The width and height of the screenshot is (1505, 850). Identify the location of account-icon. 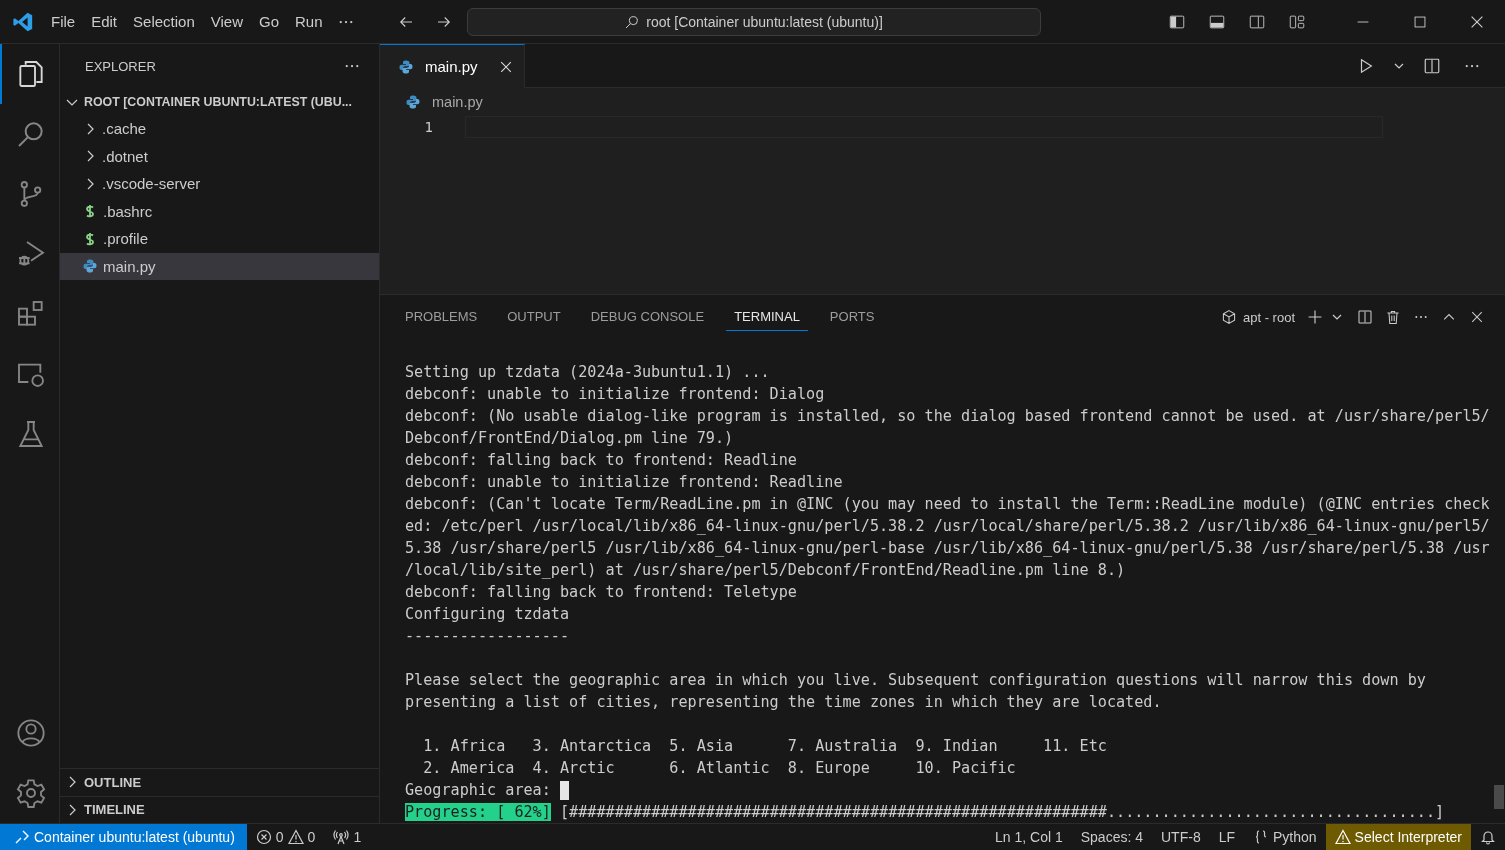
(30, 733).